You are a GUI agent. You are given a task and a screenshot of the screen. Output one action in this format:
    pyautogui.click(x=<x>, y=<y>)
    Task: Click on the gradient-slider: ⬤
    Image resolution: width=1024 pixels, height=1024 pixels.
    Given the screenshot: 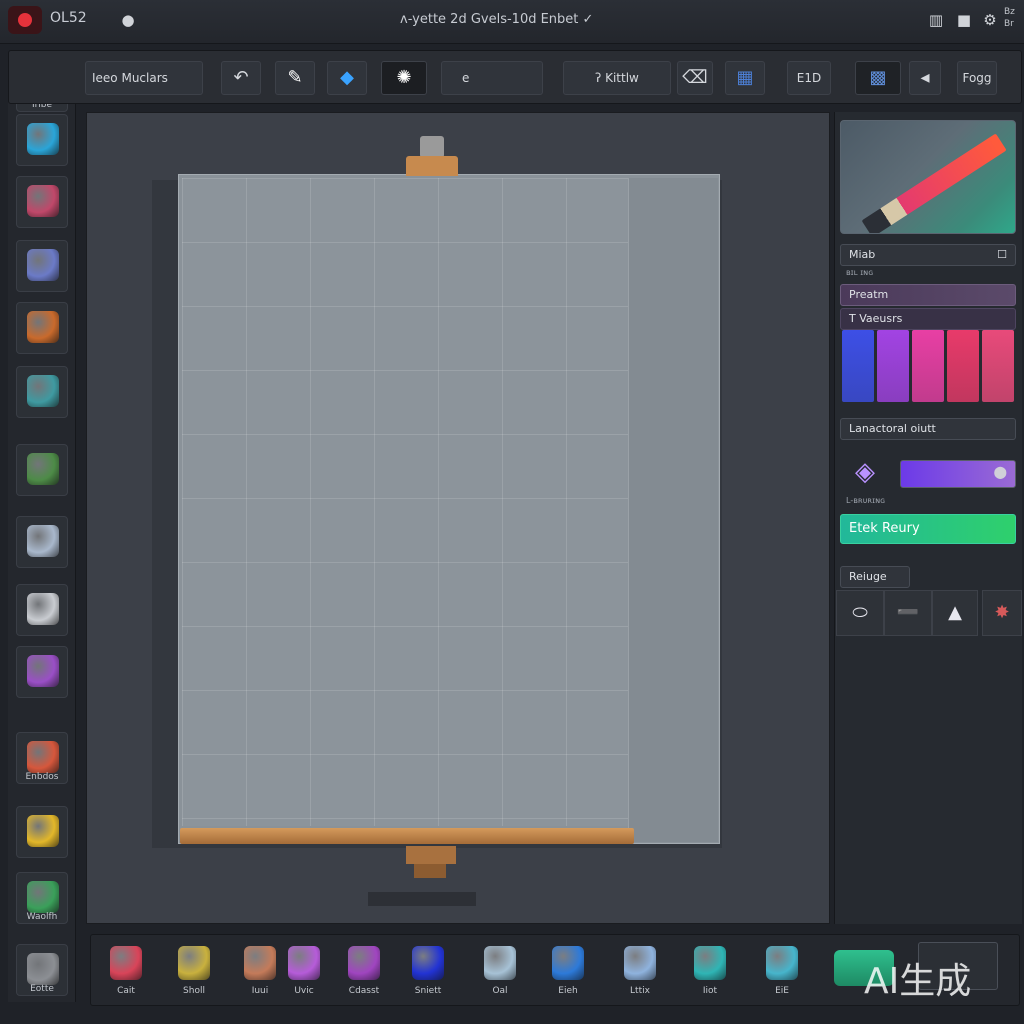 What is the action you would take?
    pyautogui.click(x=958, y=474)
    